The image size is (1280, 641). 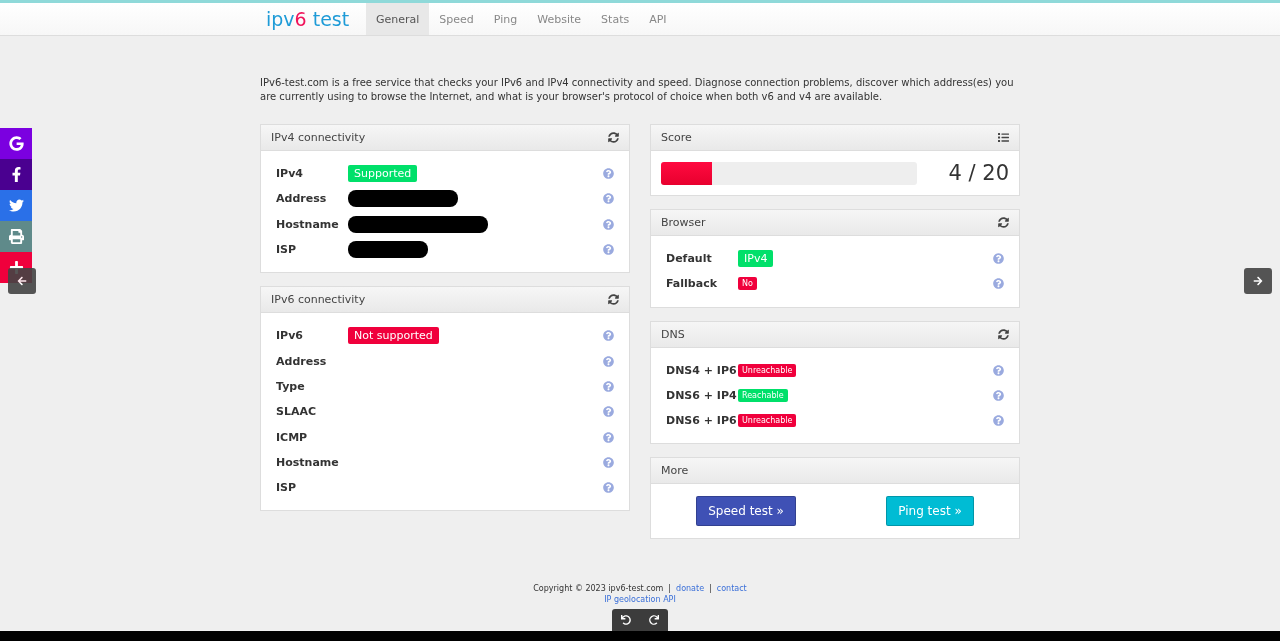 I want to click on row-label: IPv6, so click(x=290, y=336).